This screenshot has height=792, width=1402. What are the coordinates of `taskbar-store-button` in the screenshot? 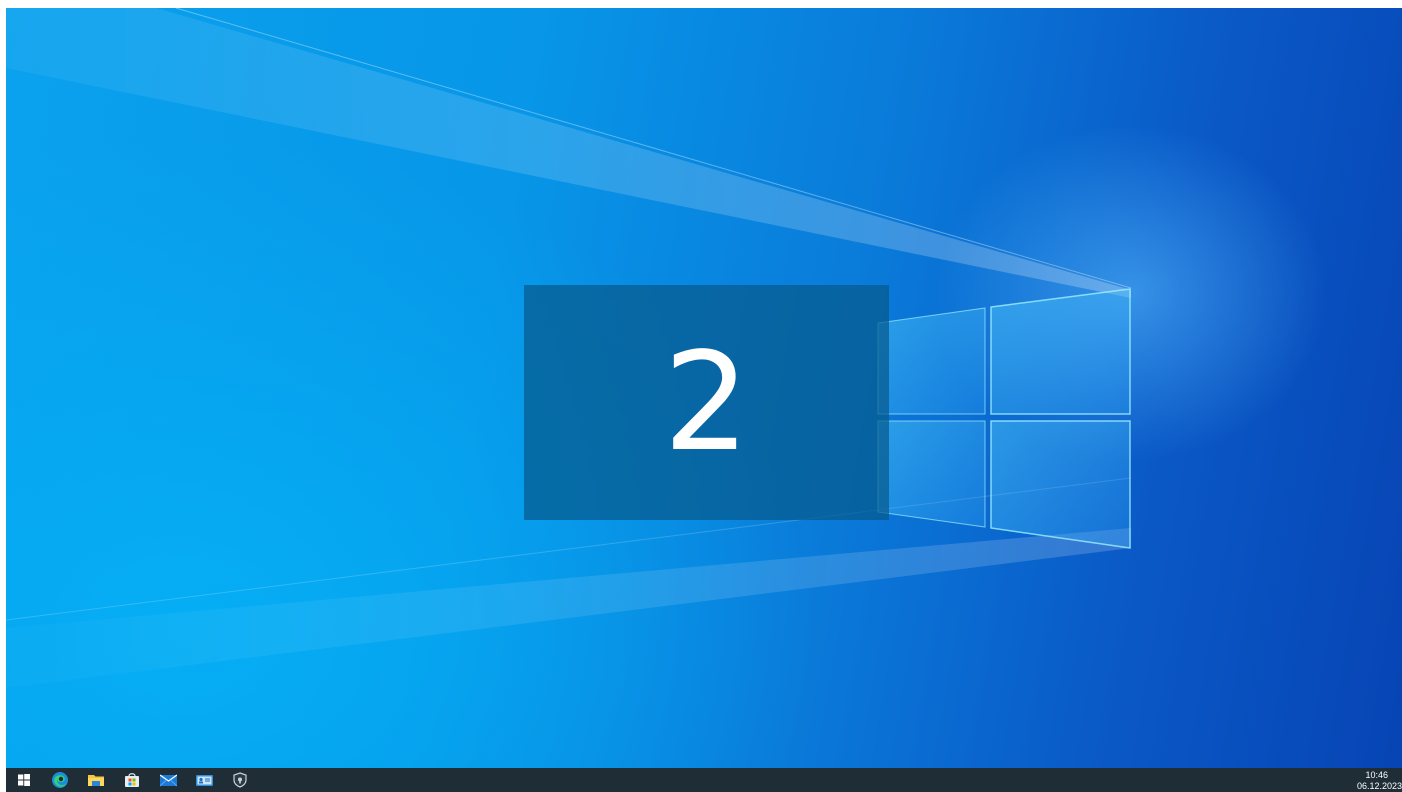 It's located at (132, 780).